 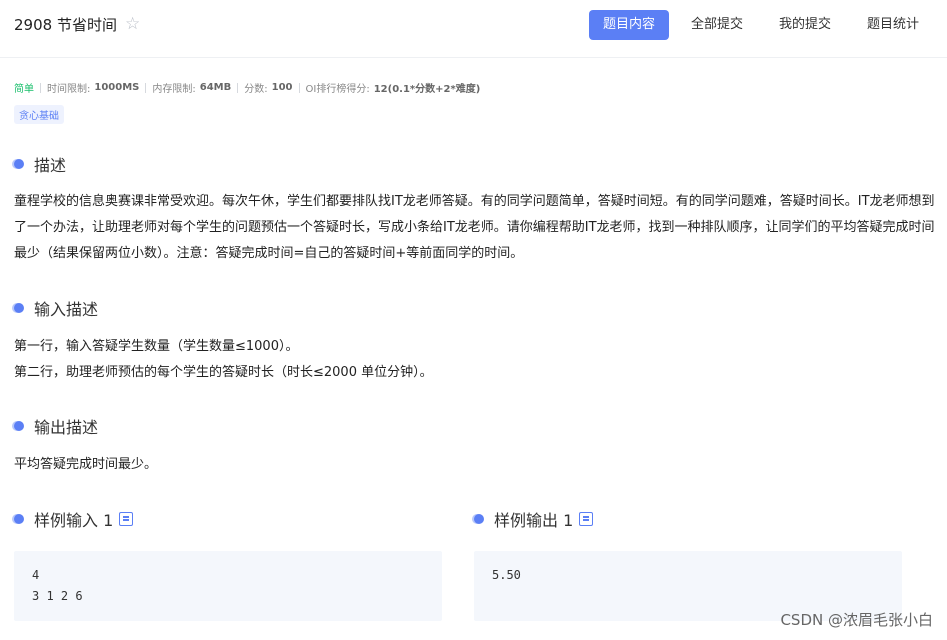 I want to click on memory-limit-label: 内存限制:, so click(x=174, y=89).